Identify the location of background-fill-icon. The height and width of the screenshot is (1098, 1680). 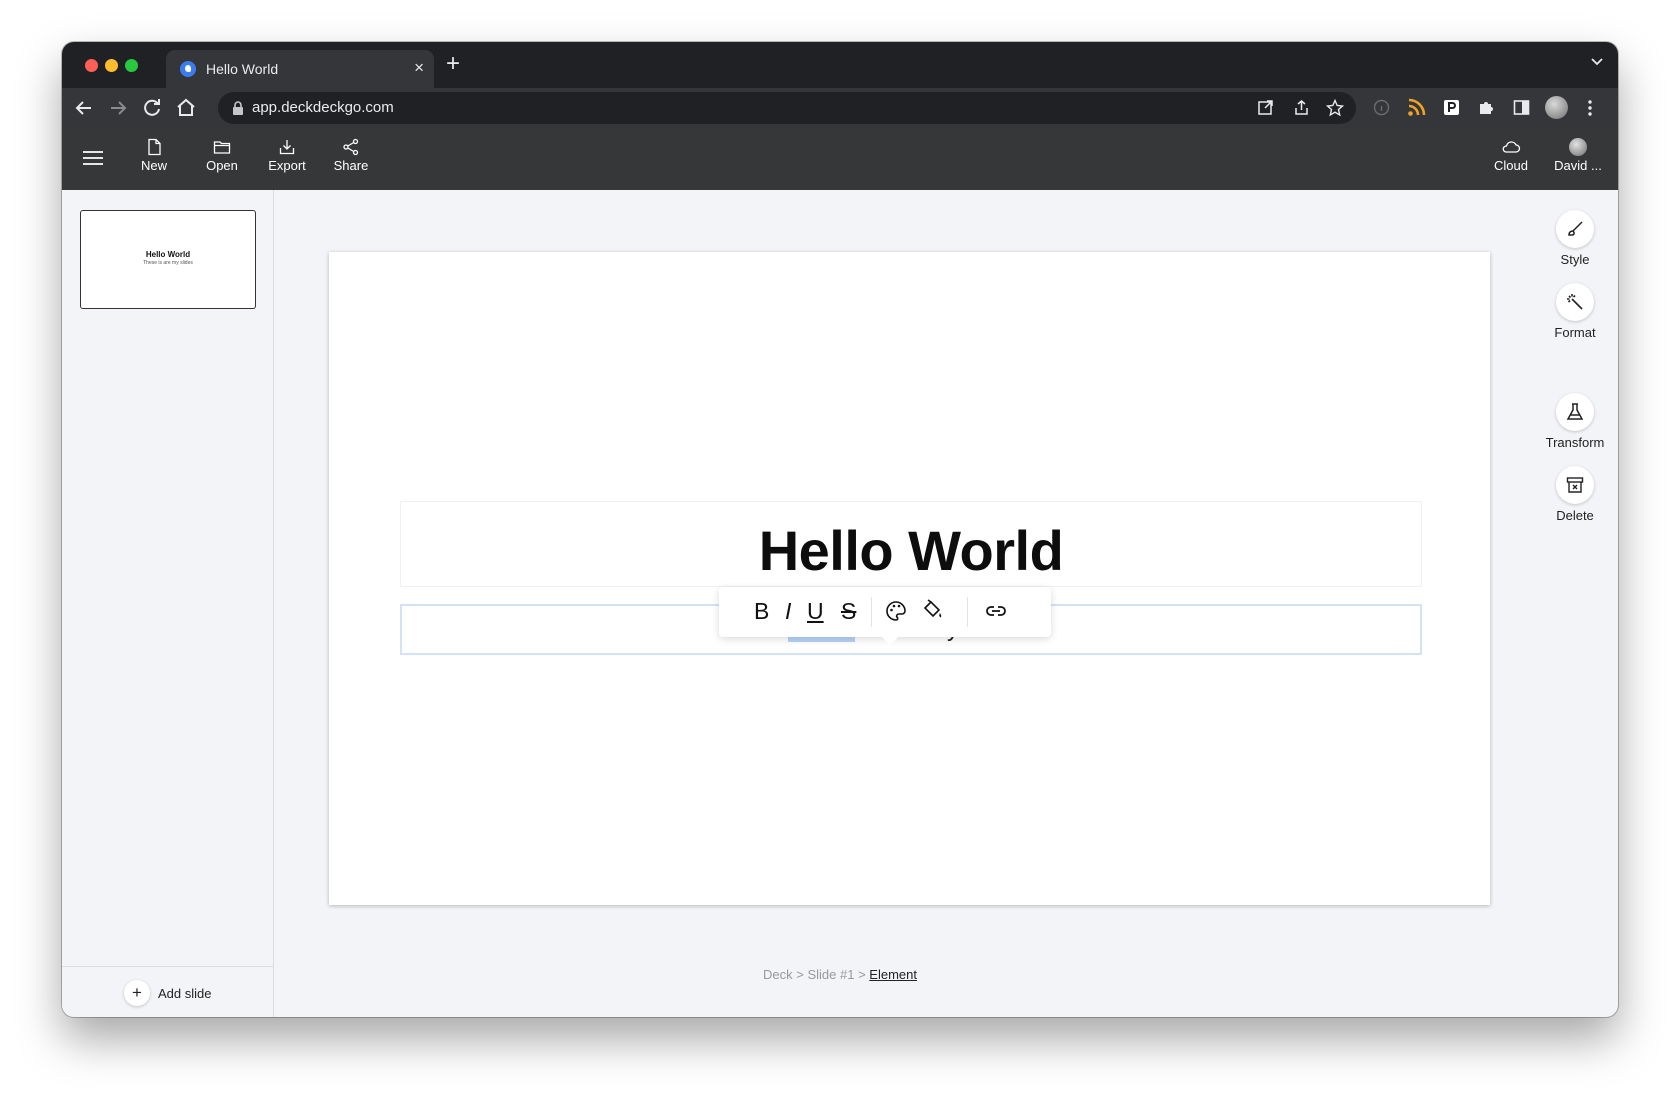
(932, 610).